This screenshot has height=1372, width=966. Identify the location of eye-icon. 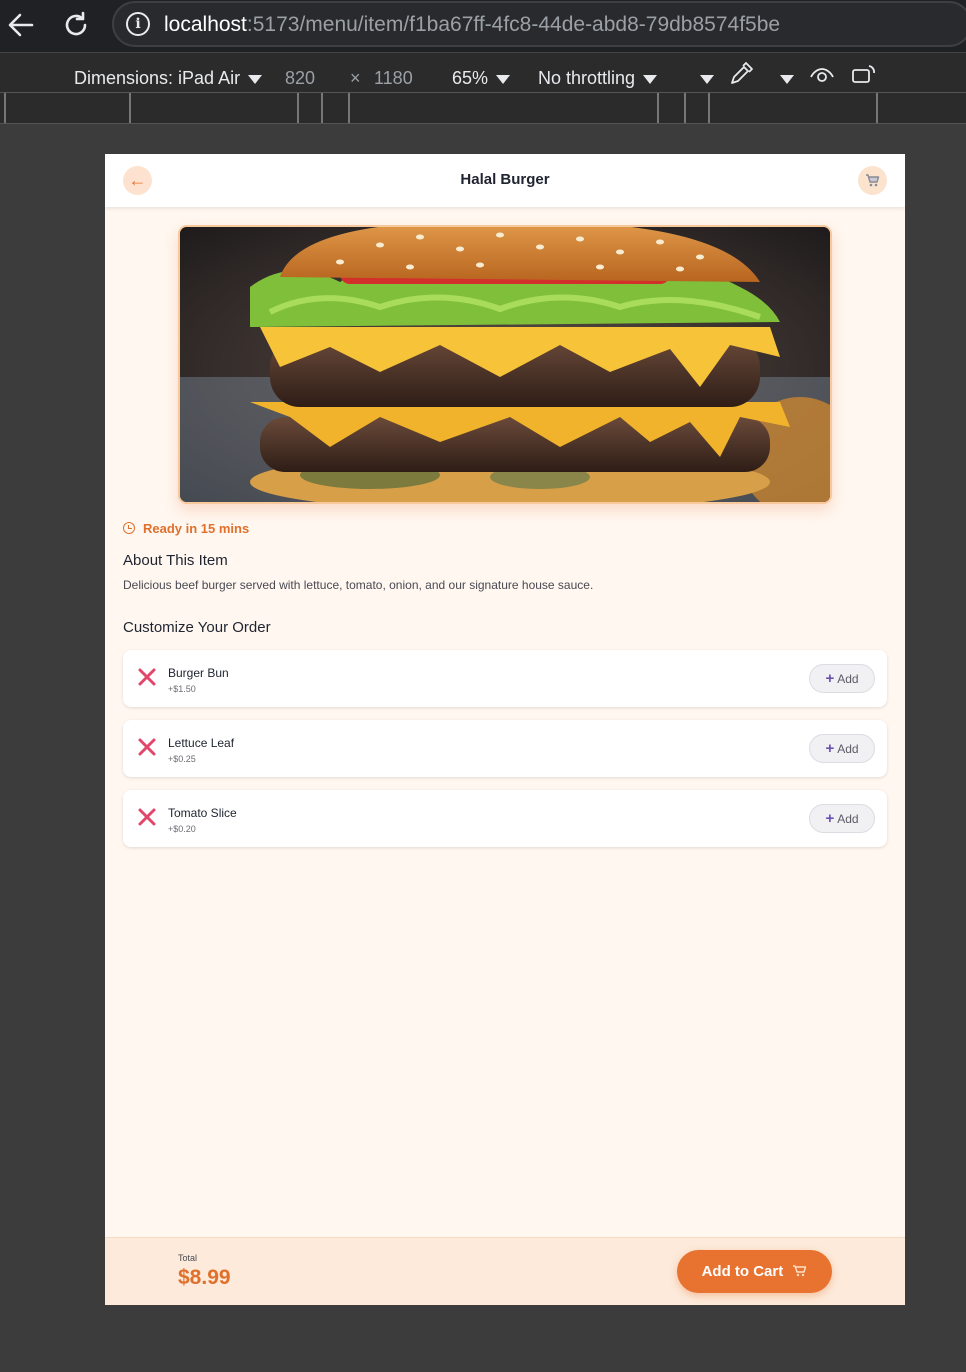
(822, 76).